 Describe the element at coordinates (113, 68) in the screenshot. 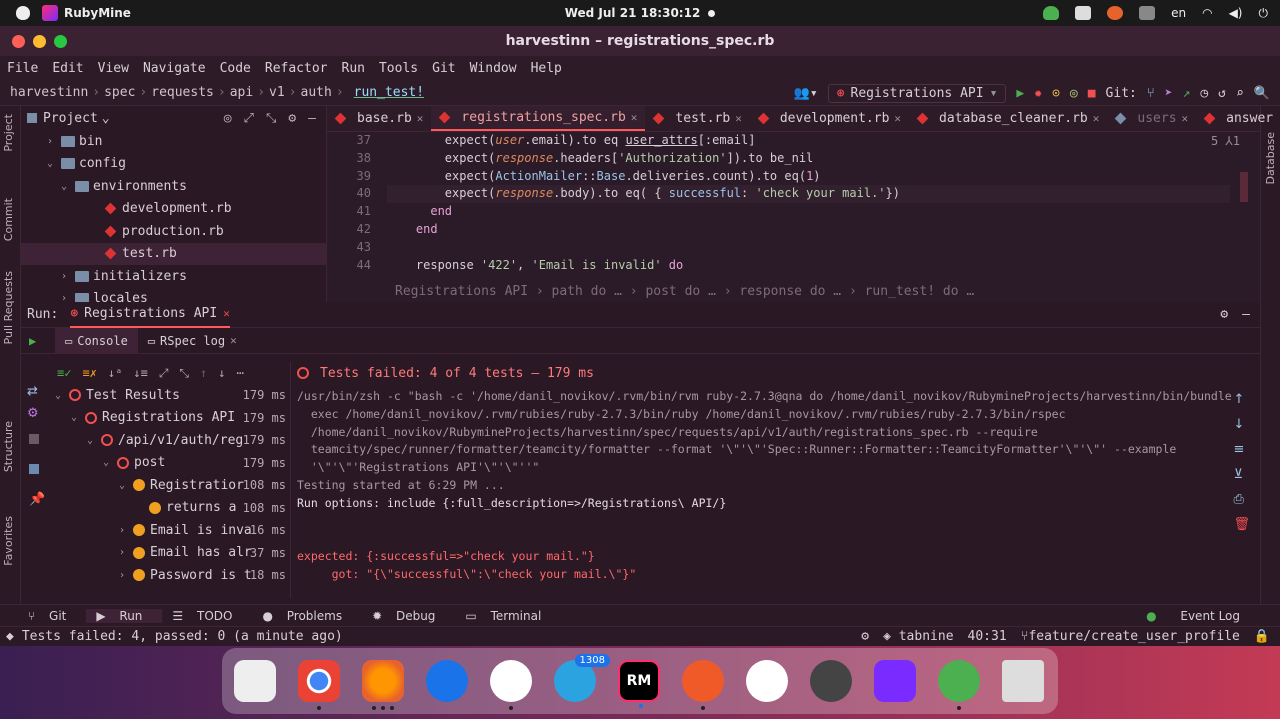

I see `menu-item-view: View` at that location.